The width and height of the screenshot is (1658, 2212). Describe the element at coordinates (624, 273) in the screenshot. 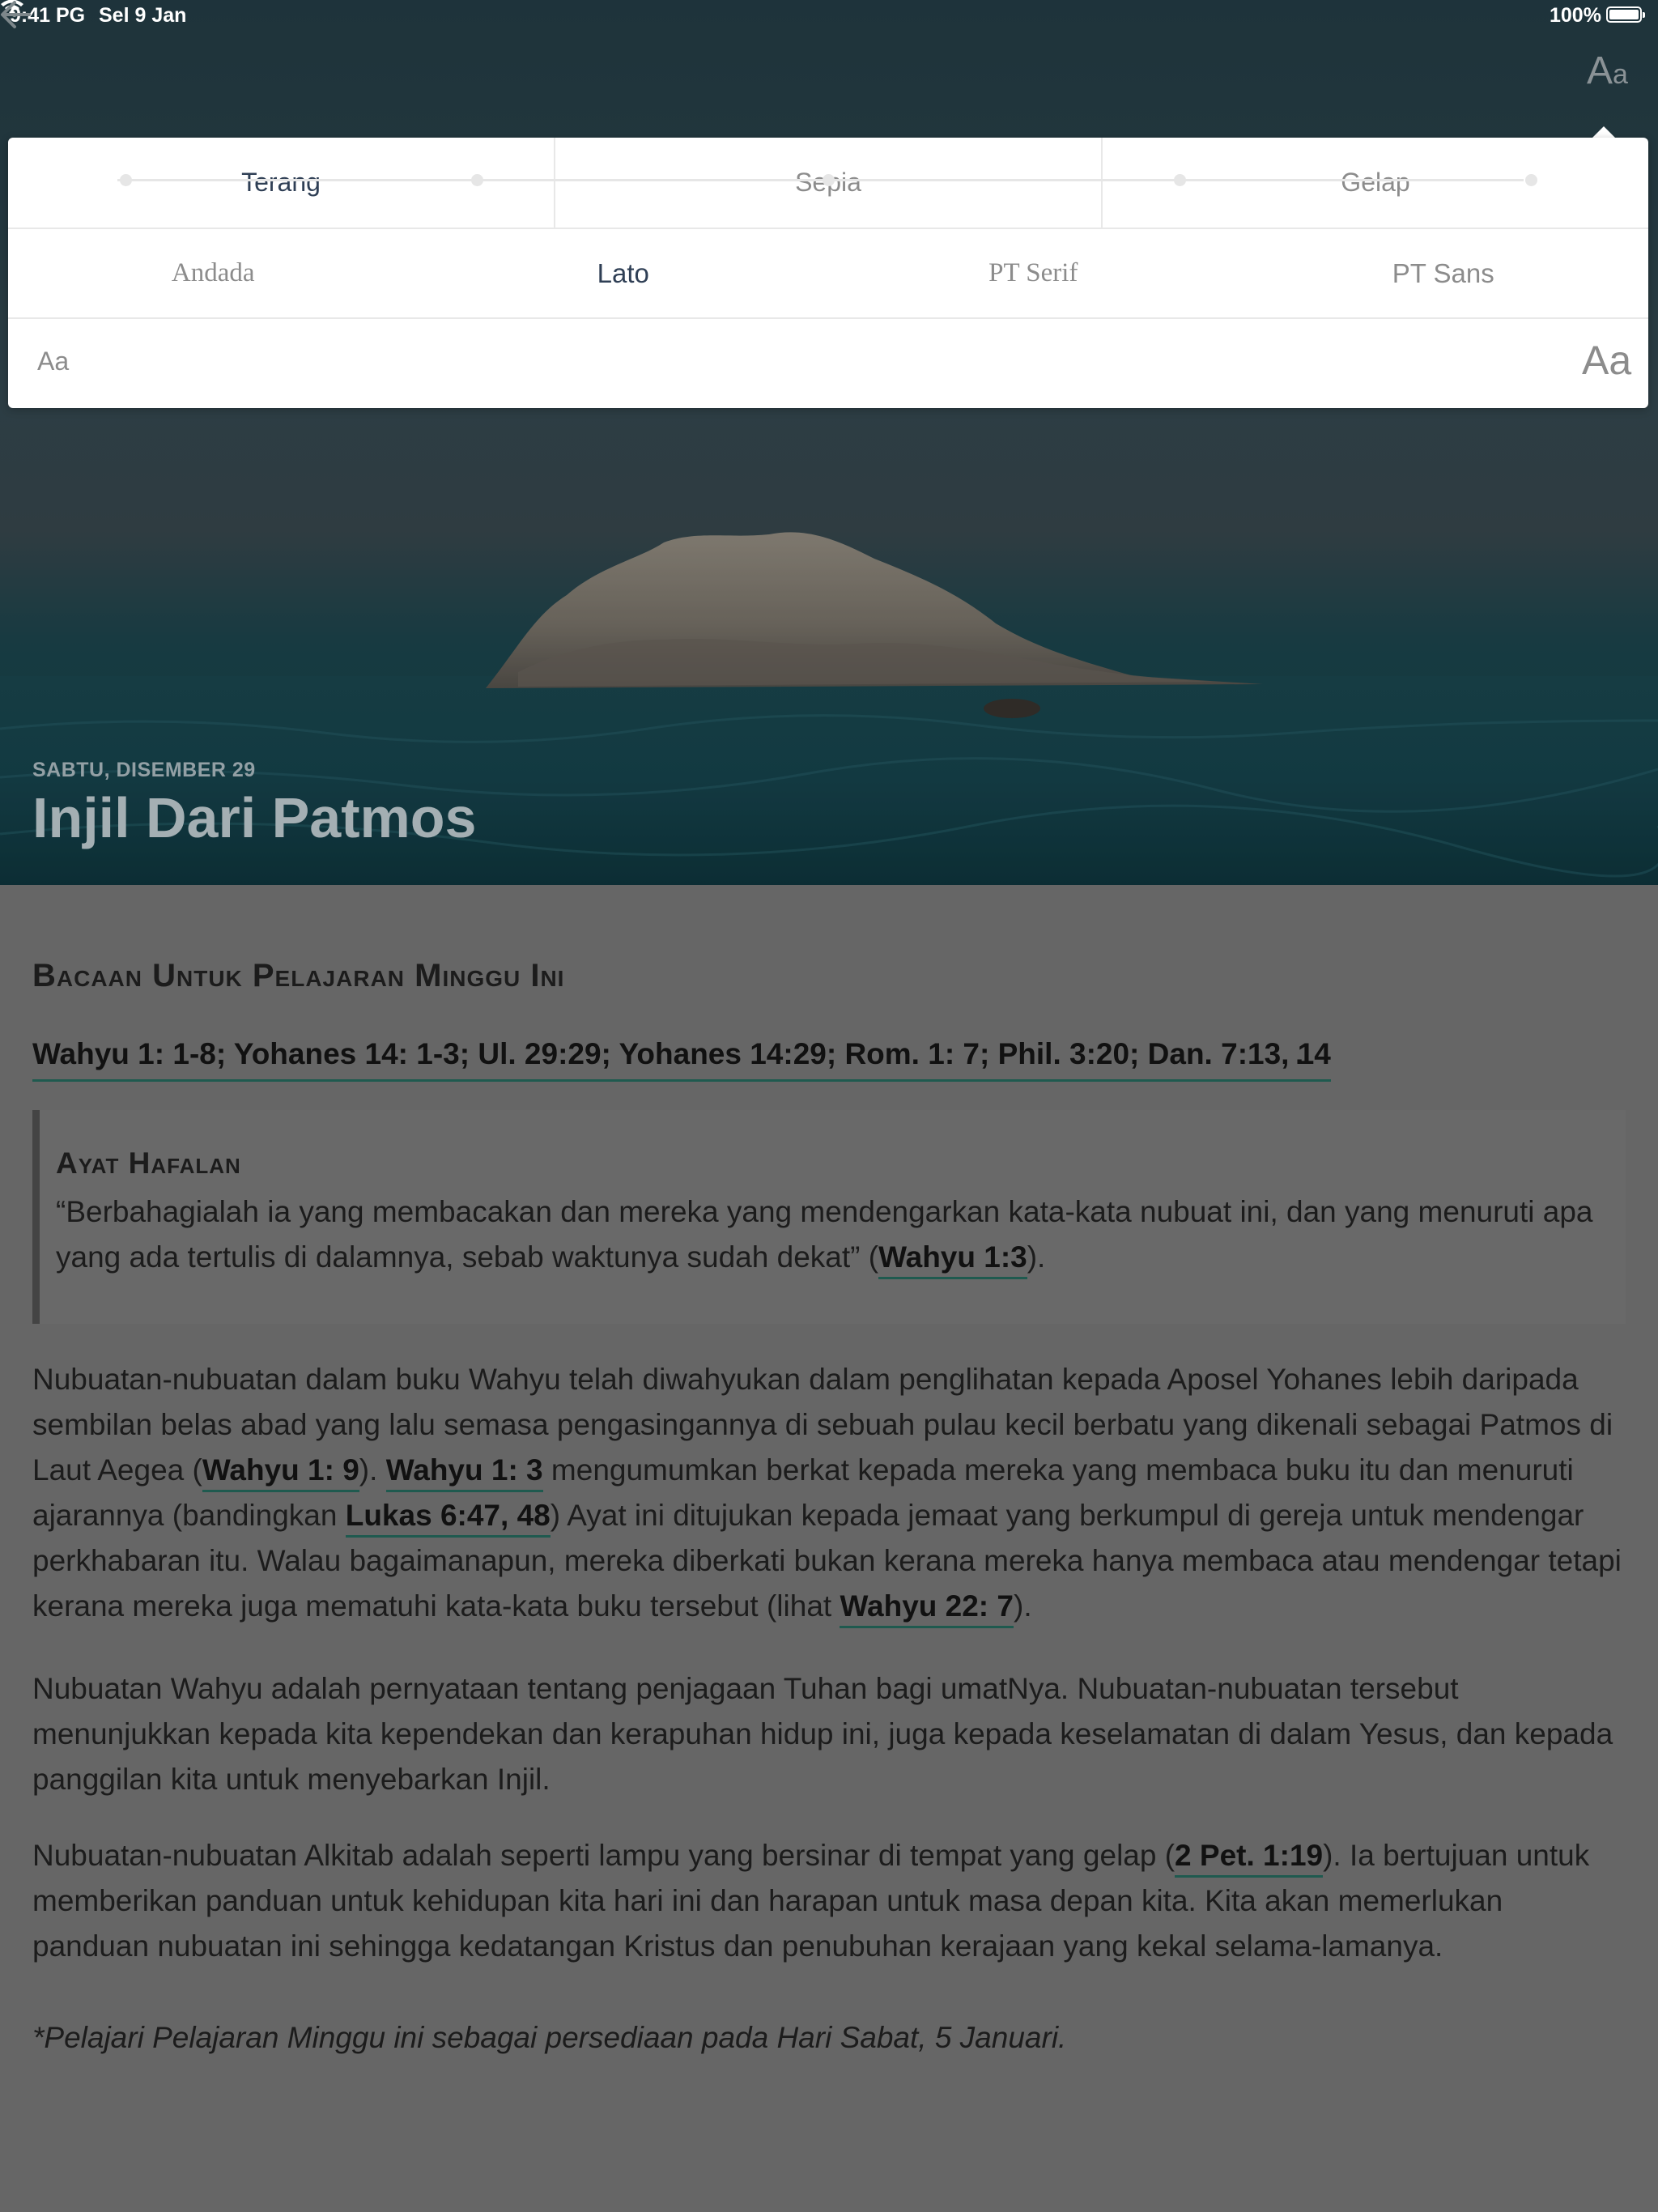

I see `font-option-lato: Lato` at that location.